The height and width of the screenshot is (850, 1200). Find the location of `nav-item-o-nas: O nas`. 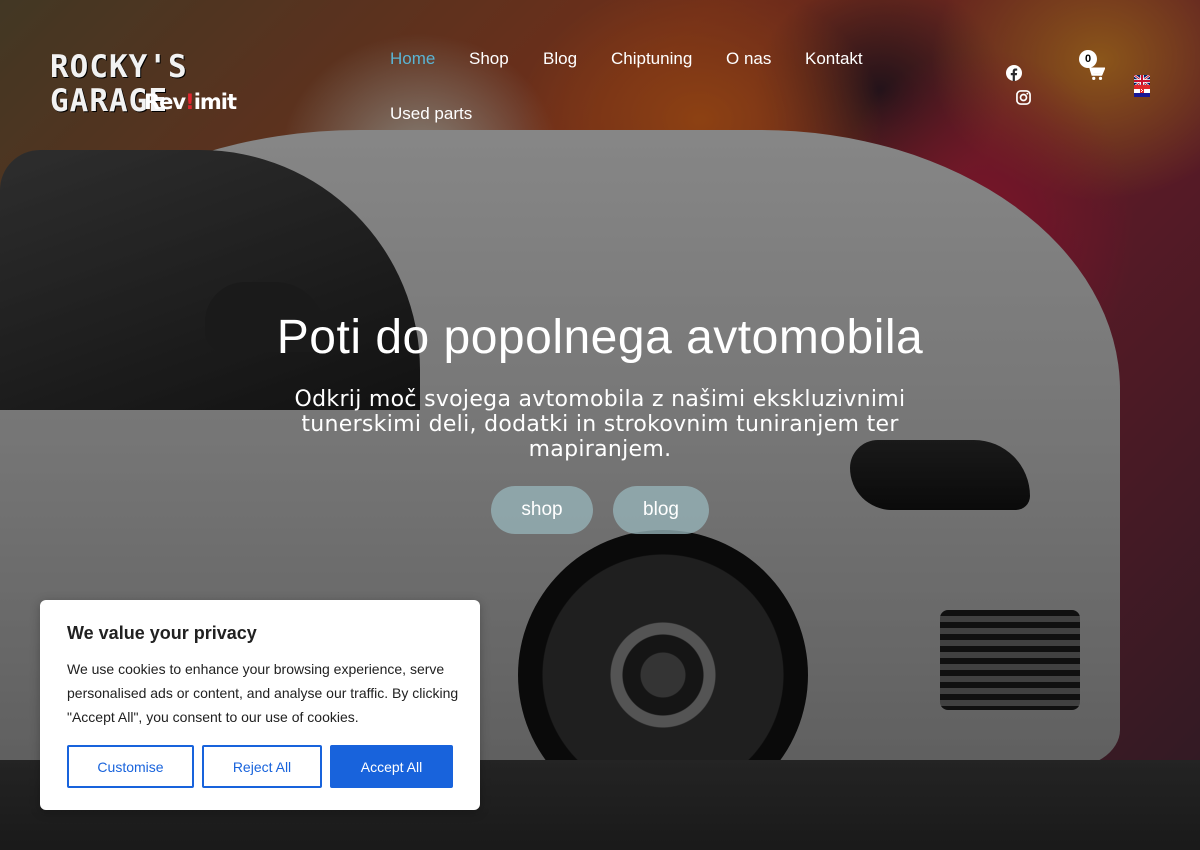

nav-item-o-nas: O nas is located at coordinates (748, 59).